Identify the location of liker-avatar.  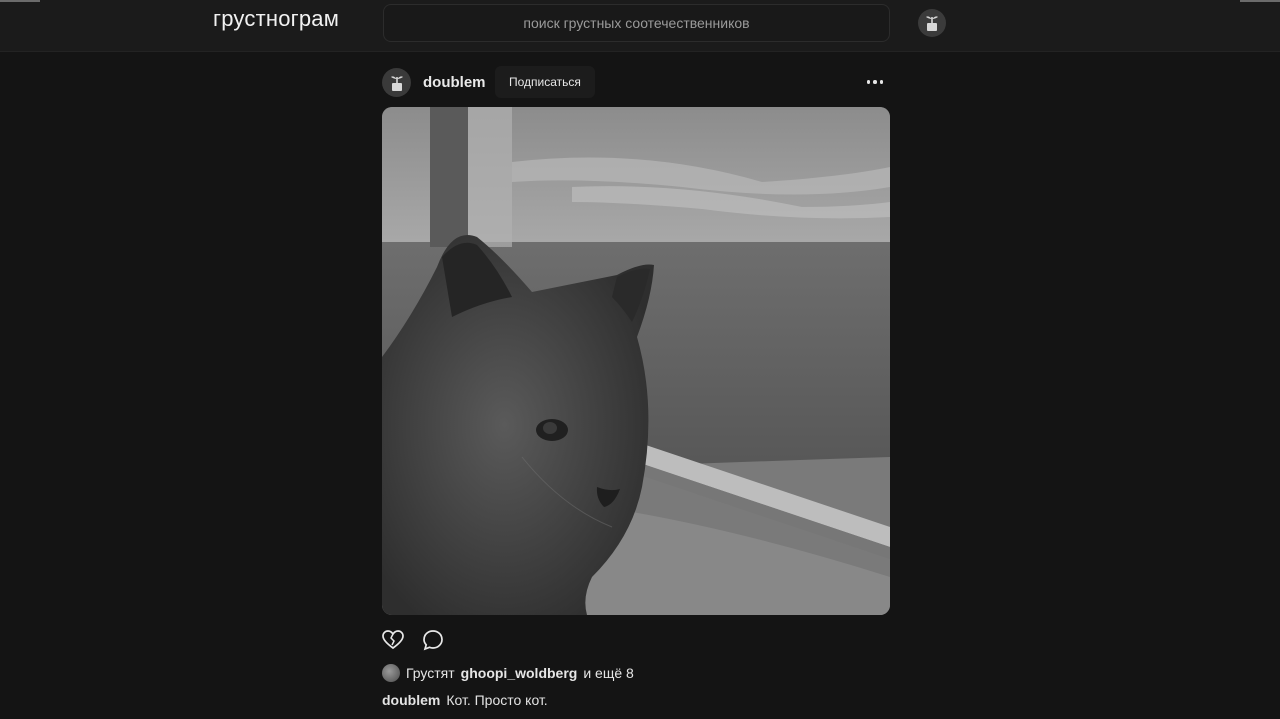
(391, 673).